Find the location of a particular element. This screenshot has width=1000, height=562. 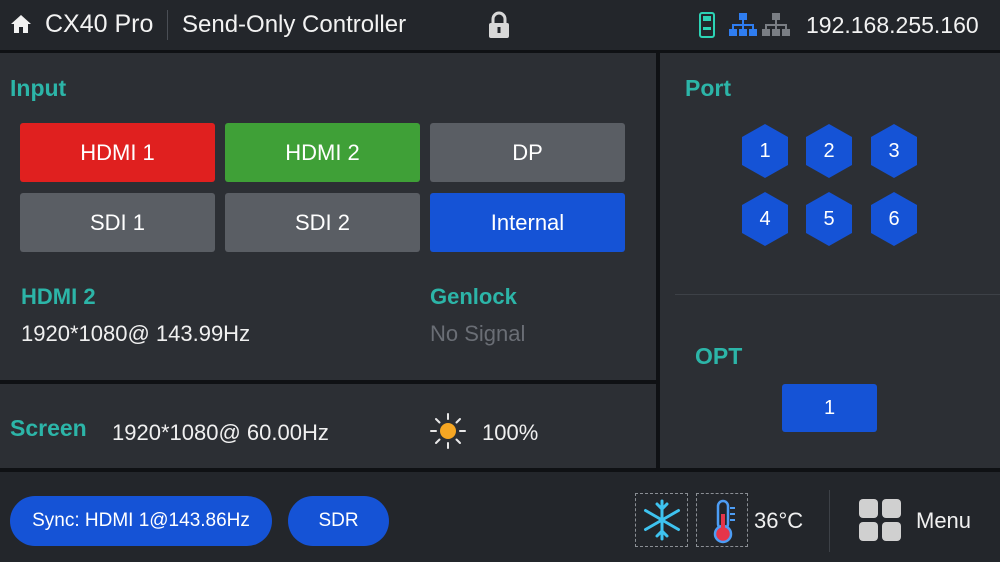

usb-icon is located at coordinates (707, 25).